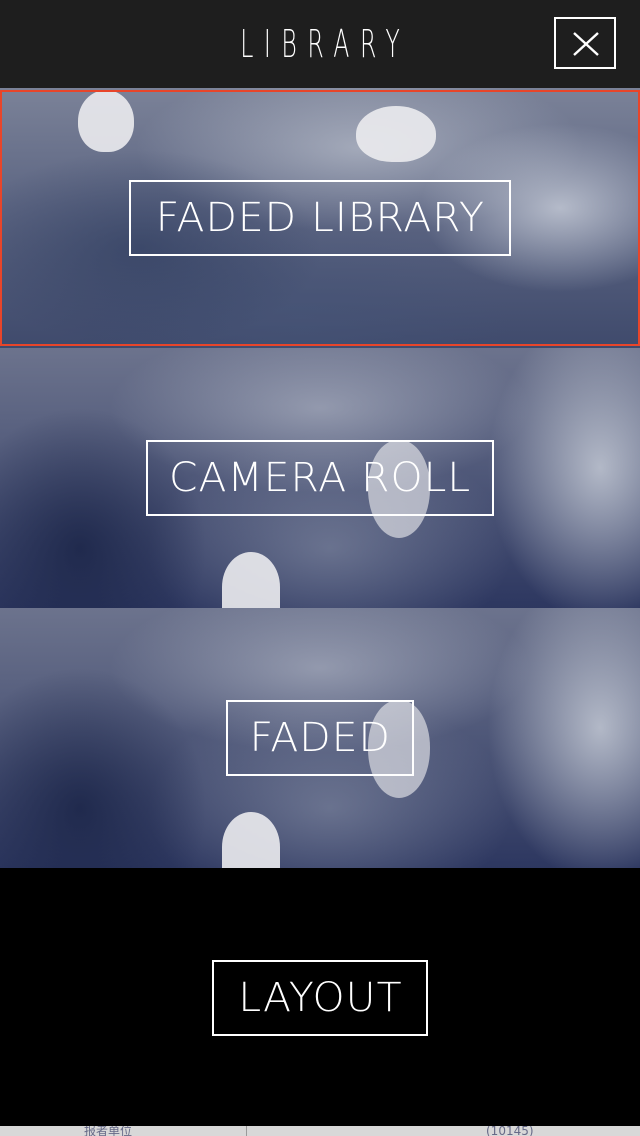  I want to click on layout-button: LAYOUT, so click(320, 998).